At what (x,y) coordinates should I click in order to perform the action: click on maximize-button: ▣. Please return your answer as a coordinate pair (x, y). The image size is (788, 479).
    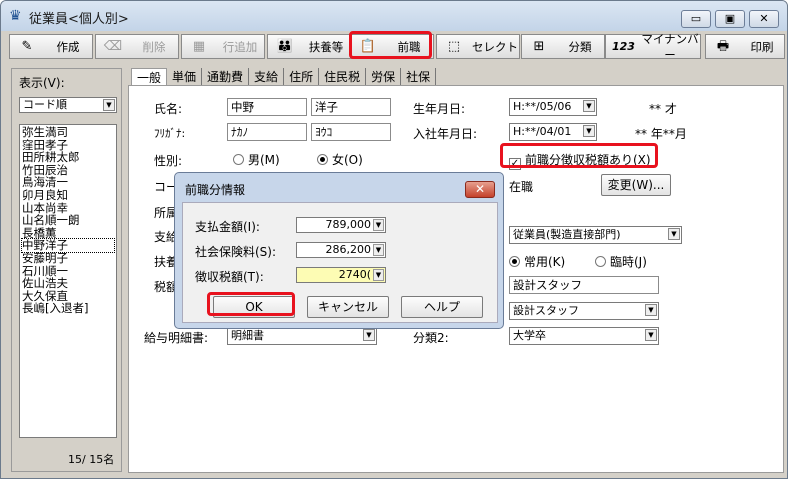
    Looking at the image, I should click on (730, 19).